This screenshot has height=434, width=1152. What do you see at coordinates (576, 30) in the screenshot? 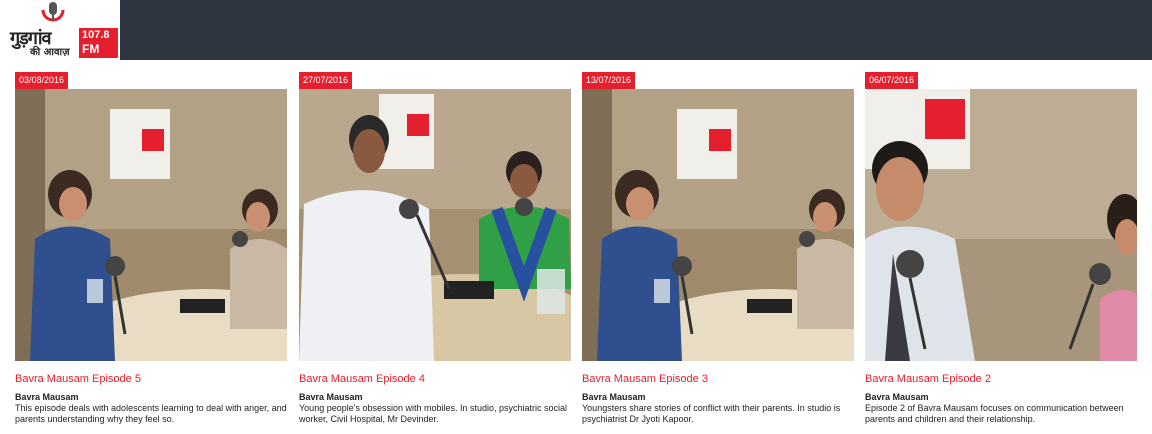
I see `top-header-bar: गुड़गांव की आवाज़ 107.8 FM` at bounding box center [576, 30].